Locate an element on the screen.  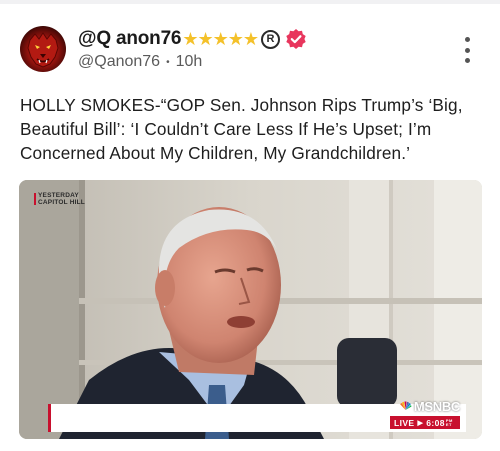
location-bug: YESTERDAY CAPITOL HILL is located at coordinates (59, 199).